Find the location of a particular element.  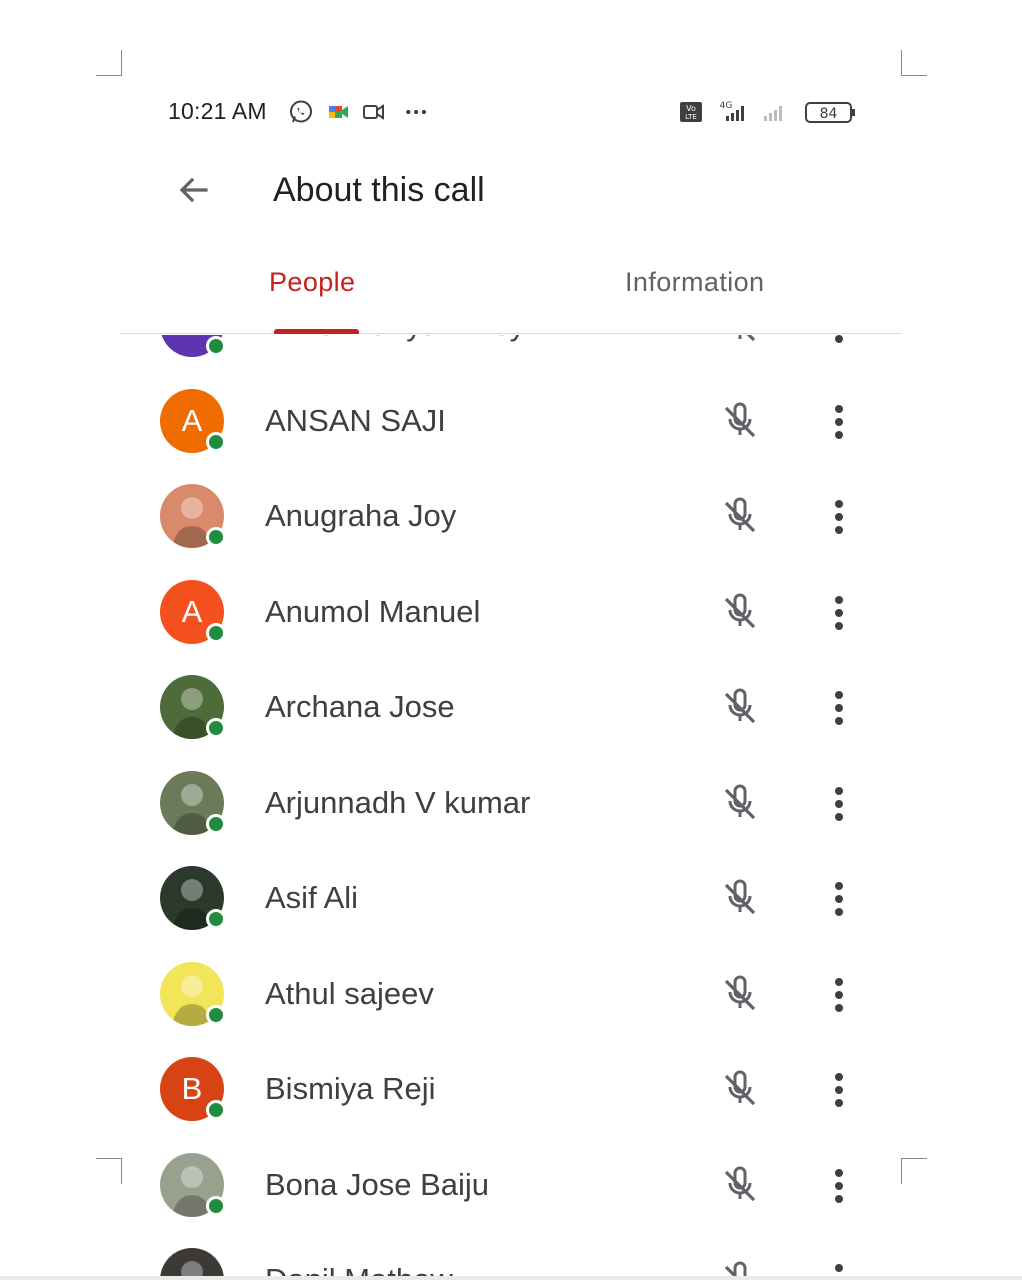

crop-mark-top-left is located at coordinates (109, 63).